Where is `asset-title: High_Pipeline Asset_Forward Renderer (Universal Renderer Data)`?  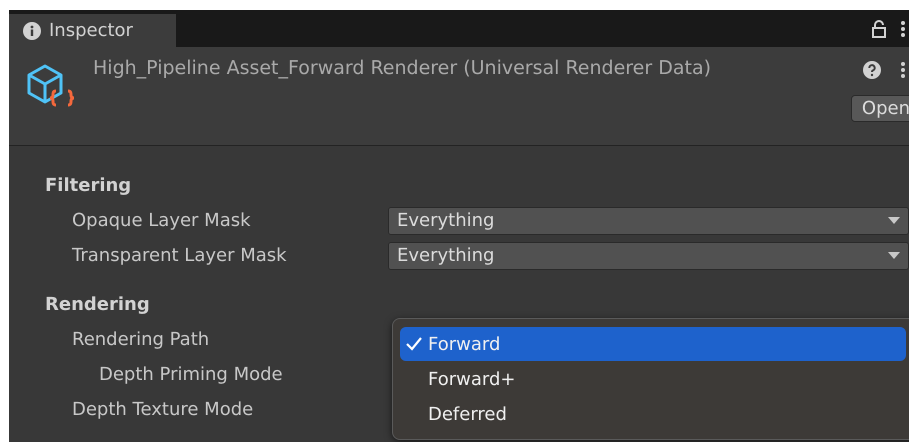 asset-title: High_Pipeline Asset_Forward Renderer (Universal Renderer Data) is located at coordinates (402, 68).